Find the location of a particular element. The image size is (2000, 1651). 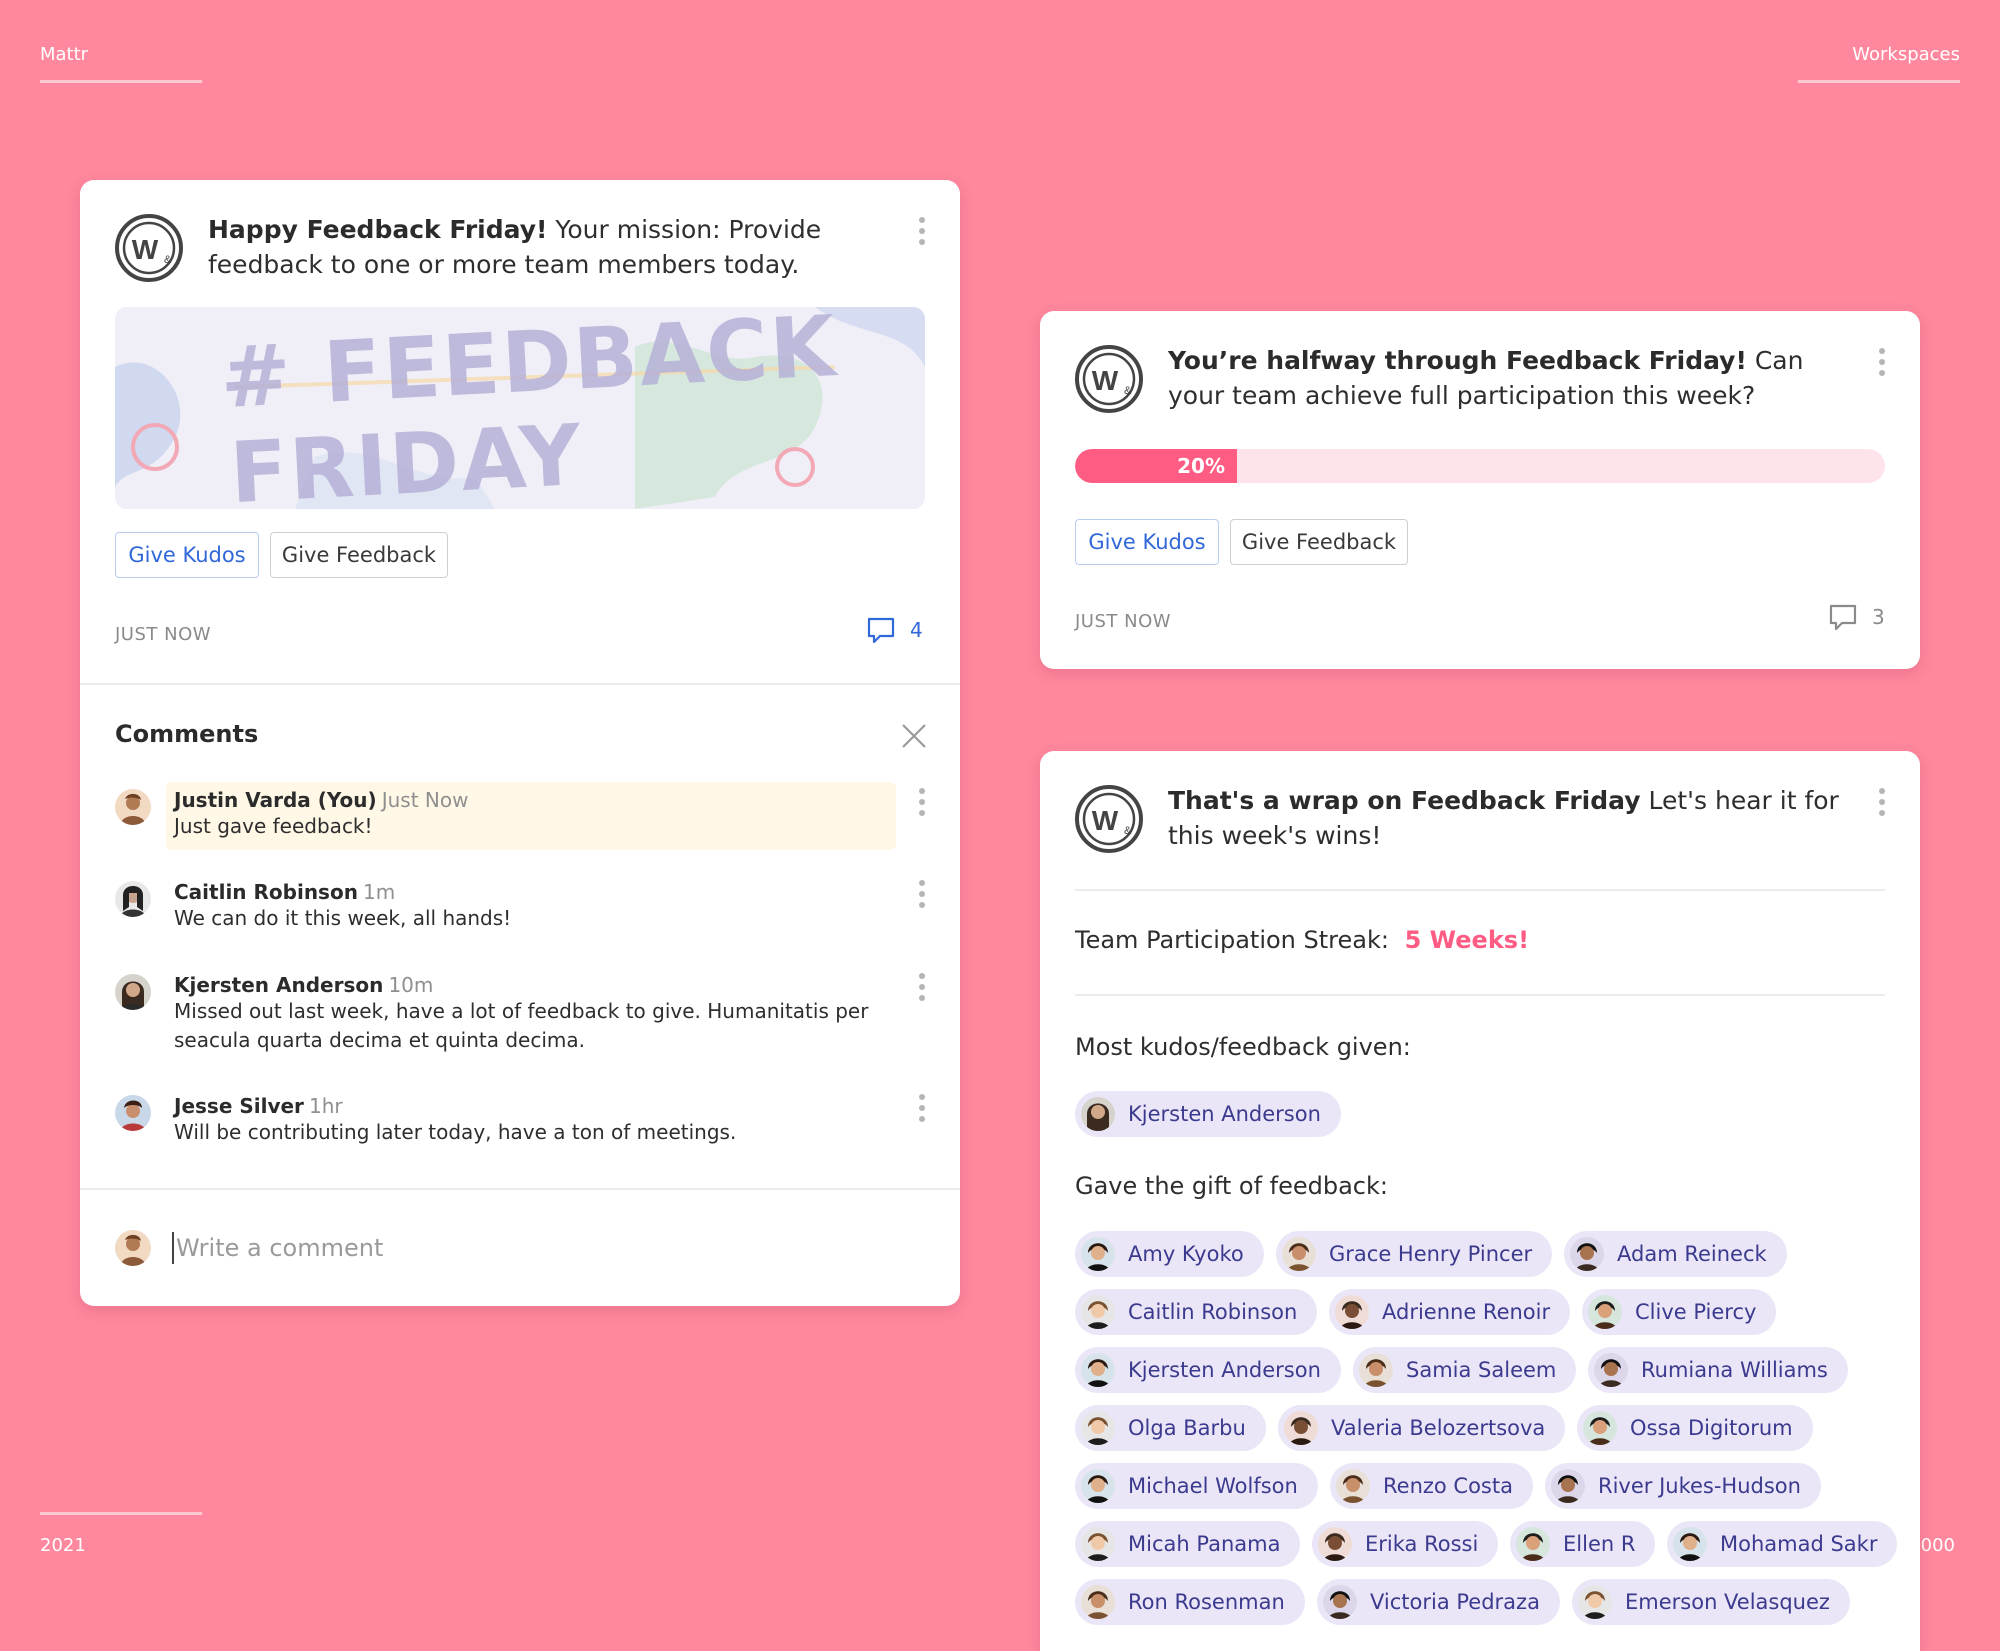

participation-progress-bar: 20% is located at coordinates (1480, 466).